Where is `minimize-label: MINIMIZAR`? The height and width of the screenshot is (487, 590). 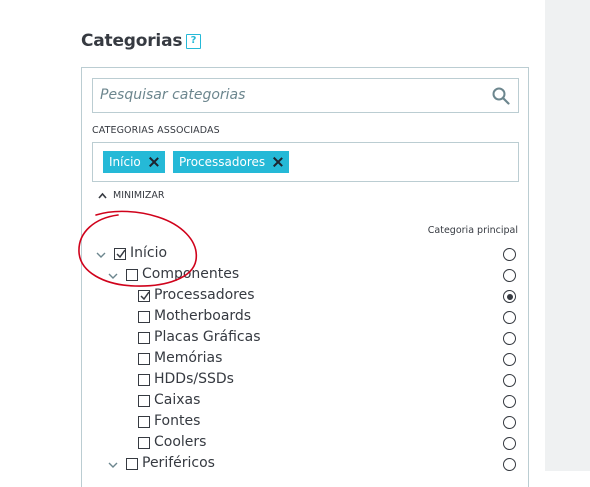 minimize-label: MINIMIZAR is located at coordinates (139, 195).